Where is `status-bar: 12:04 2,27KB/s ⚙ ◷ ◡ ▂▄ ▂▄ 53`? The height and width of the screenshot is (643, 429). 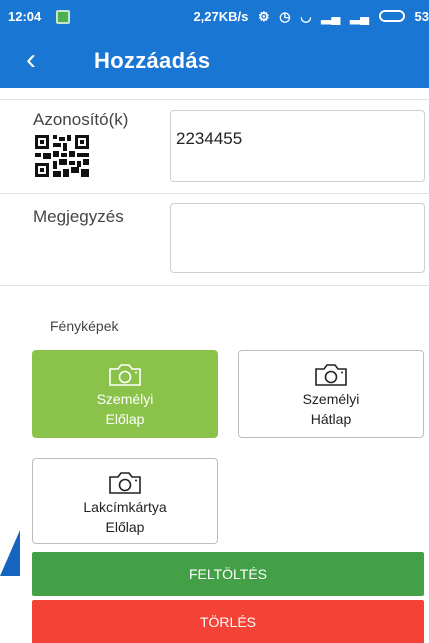
status-bar: 12:04 2,27KB/s ⚙ ◷ ◡ ▂▄ ▂▄ 53 is located at coordinates (214, 17).